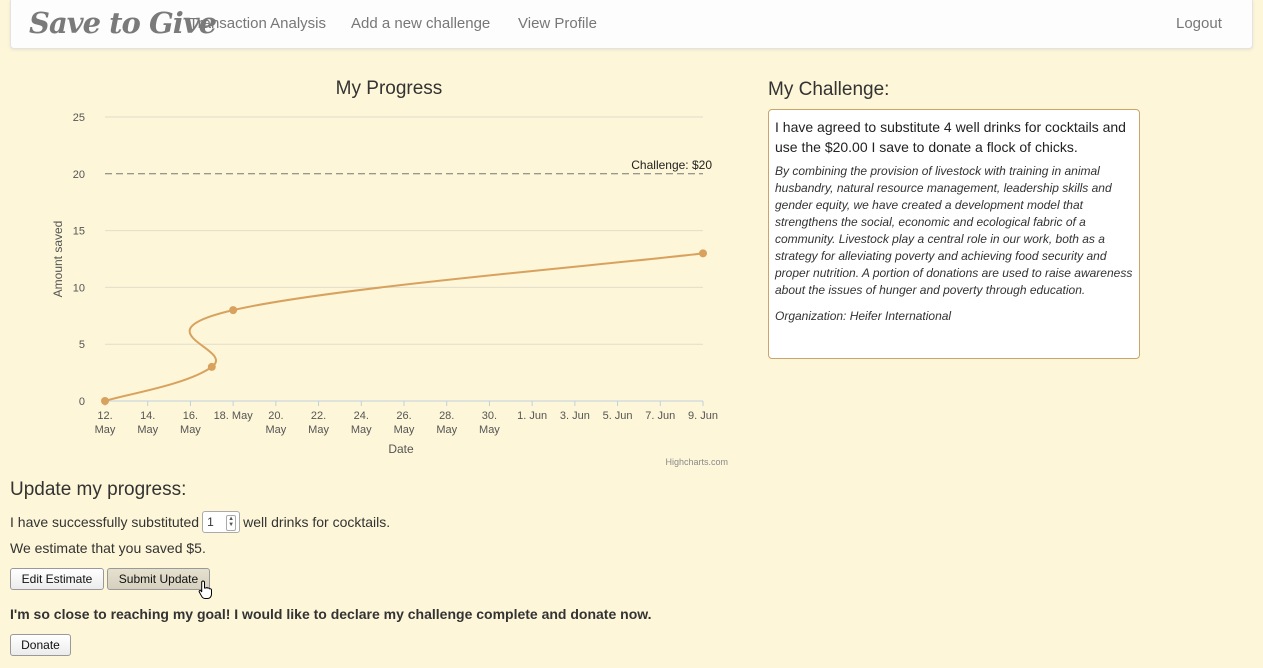  Describe the element at coordinates (79, 118) in the screenshot. I see `y-tick-label: 25` at that location.